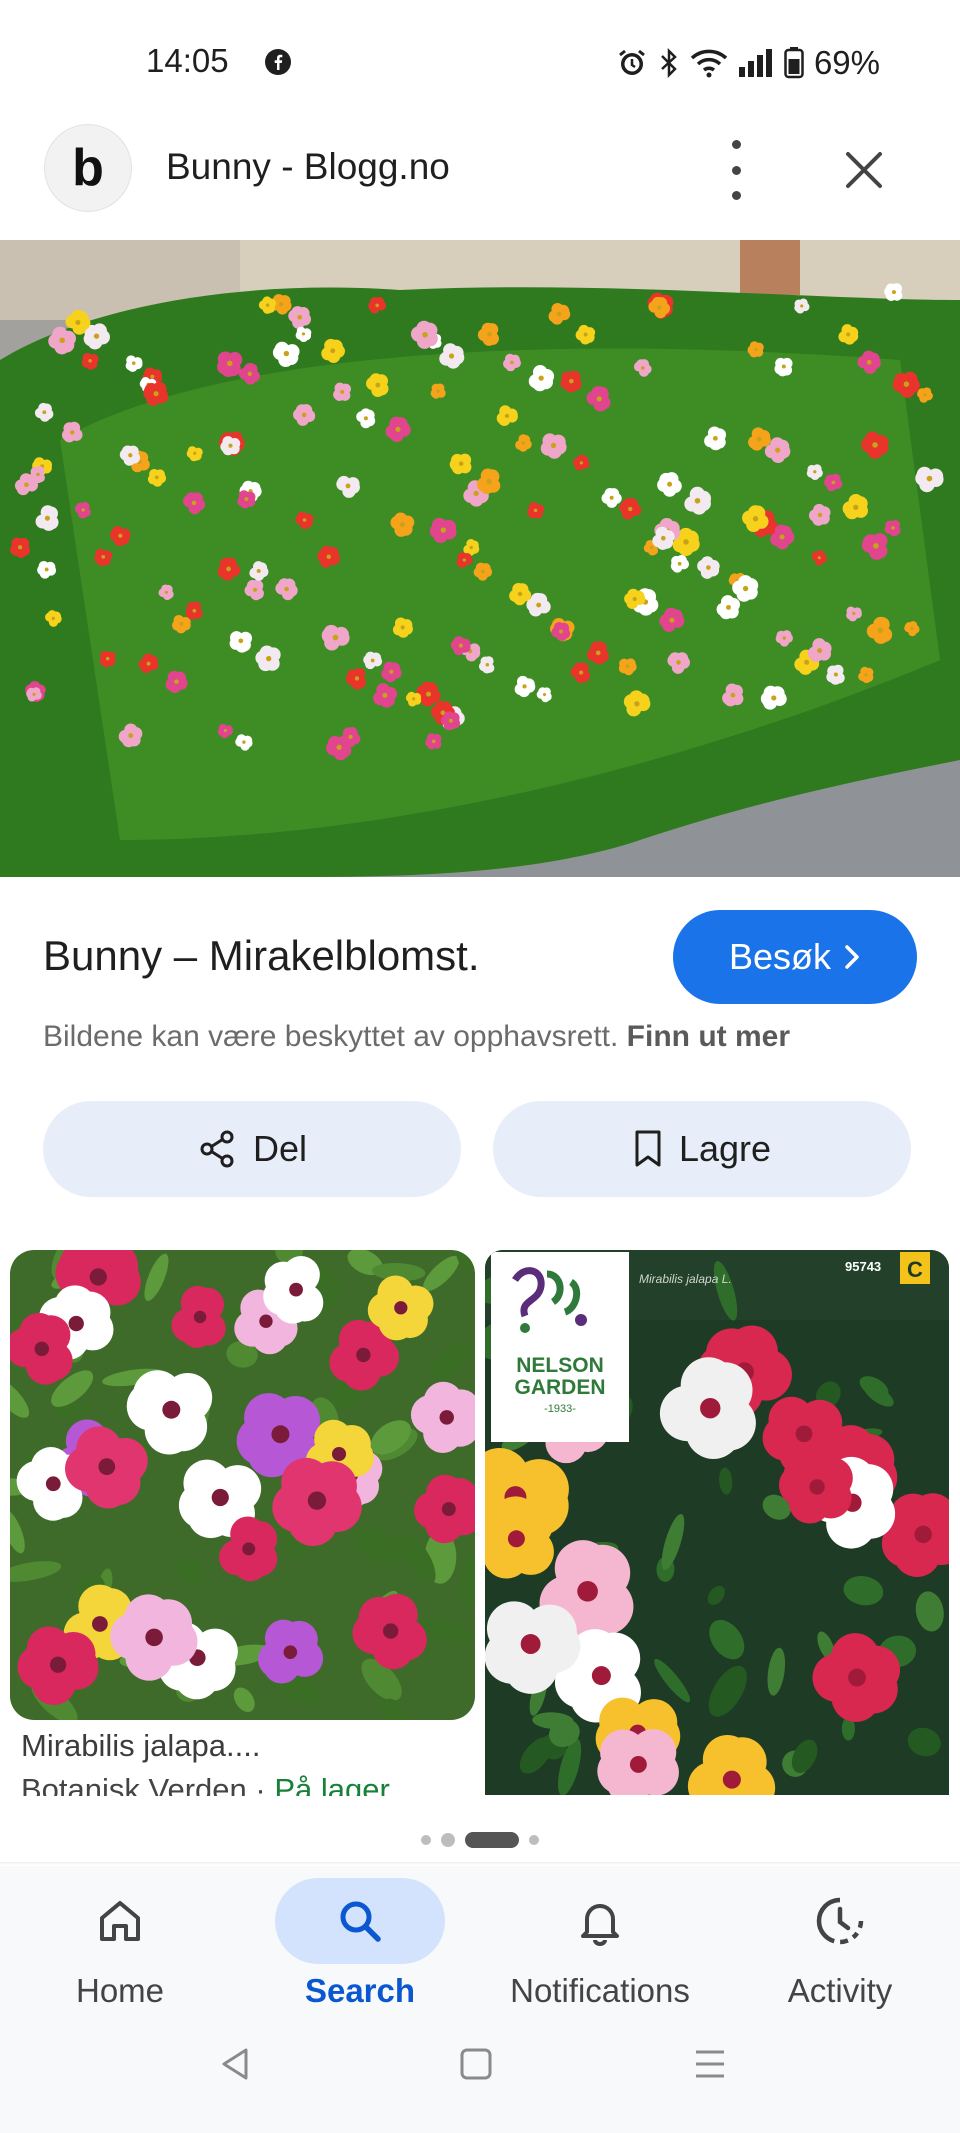 This screenshot has height=2133, width=960. Describe the element at coordinates (360, 1990) in the screenshot. I see `nav-label-search: Search` at that location.